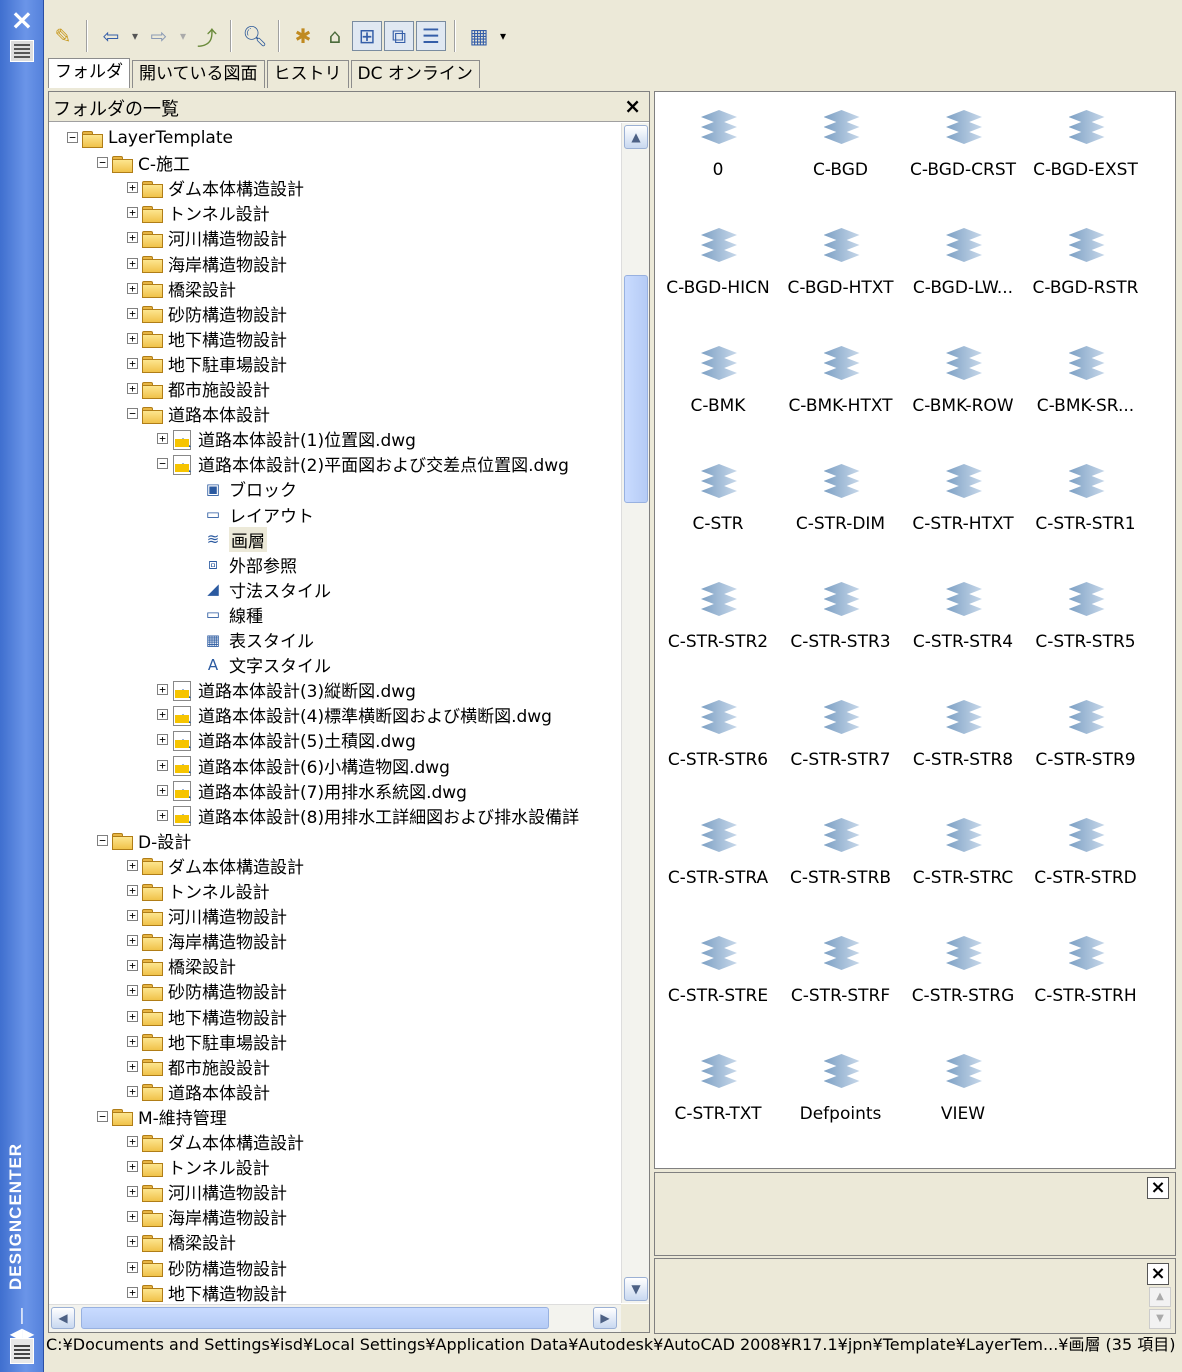  I want to click on layer-item: C-BGD-HTXT, so click(841, 277).